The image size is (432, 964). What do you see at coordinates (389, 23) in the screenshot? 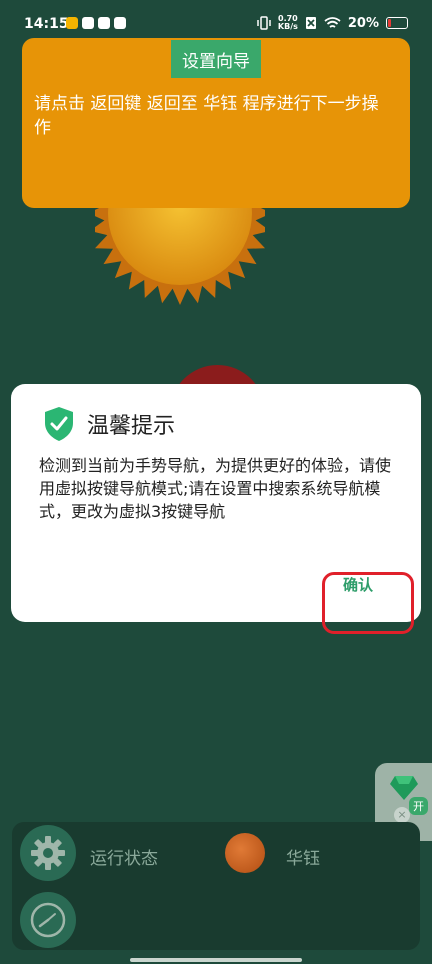
I see `battery-level` at bounding box center [389, 23].